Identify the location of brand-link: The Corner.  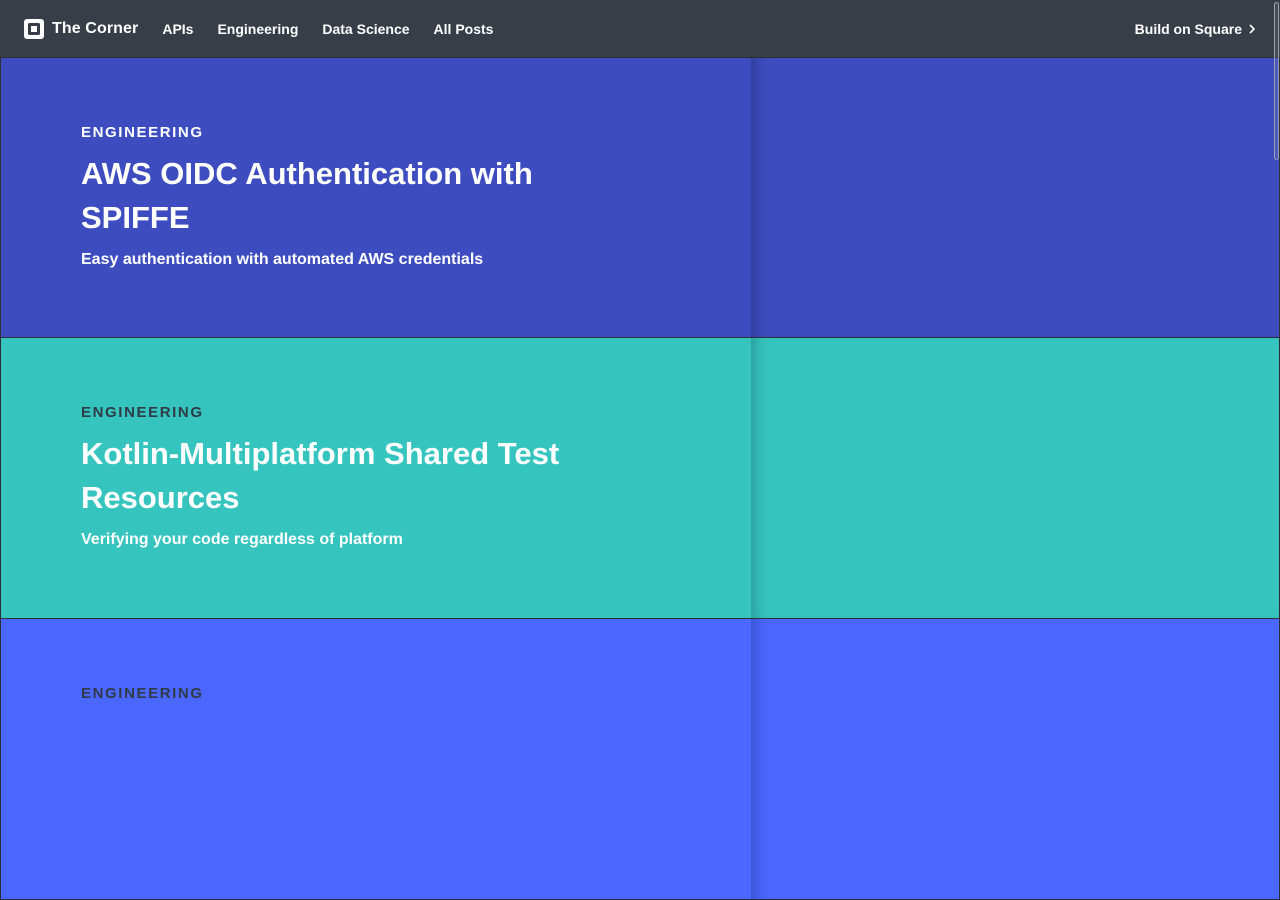
(81, 28).